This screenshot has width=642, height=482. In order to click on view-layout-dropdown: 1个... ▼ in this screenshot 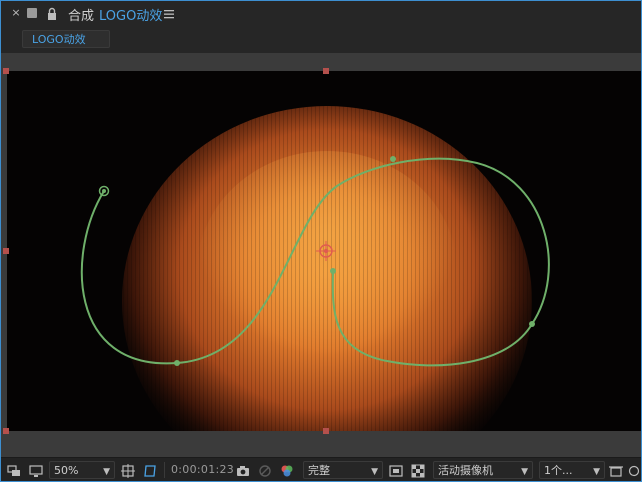, I will do `click(572, 470)`.